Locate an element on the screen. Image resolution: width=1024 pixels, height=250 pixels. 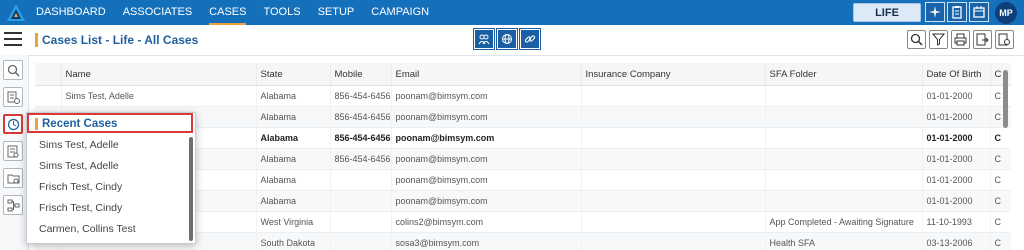
globe-view-icon is located at coordinates (507, 39).